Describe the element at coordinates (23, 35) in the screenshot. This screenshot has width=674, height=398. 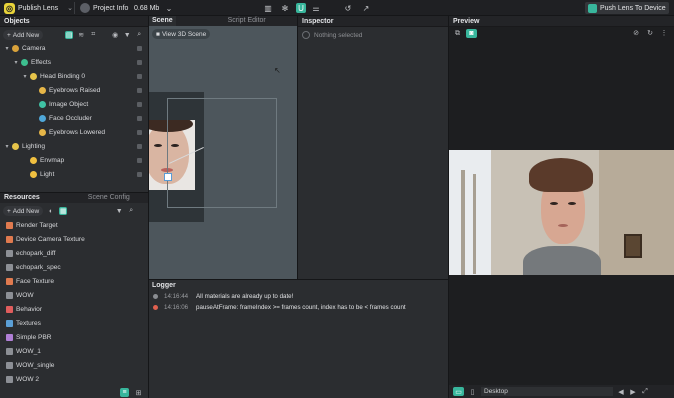
I see `add-new-button: + Add New` at that location.